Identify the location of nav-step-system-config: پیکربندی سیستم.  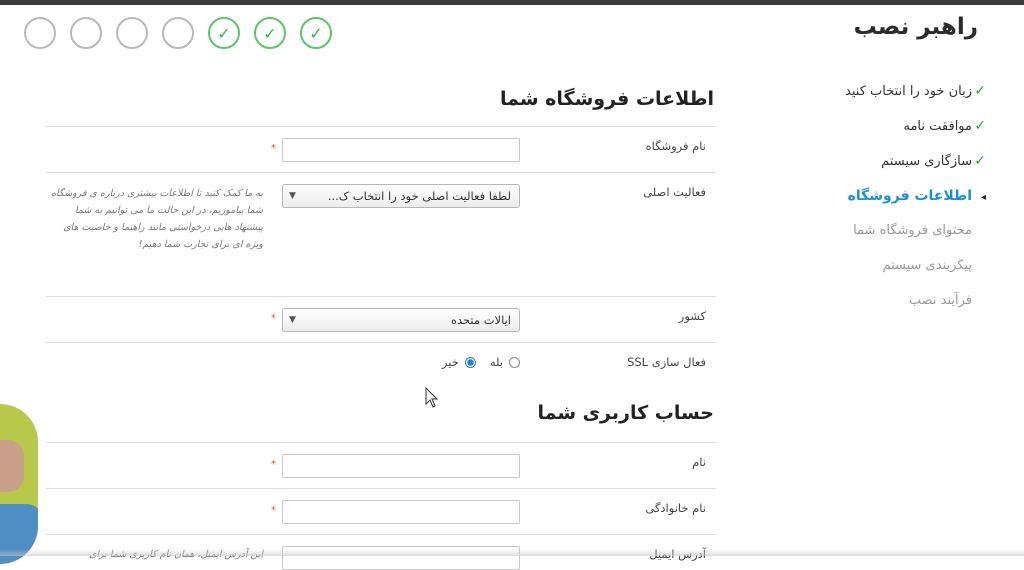
(876, 270).